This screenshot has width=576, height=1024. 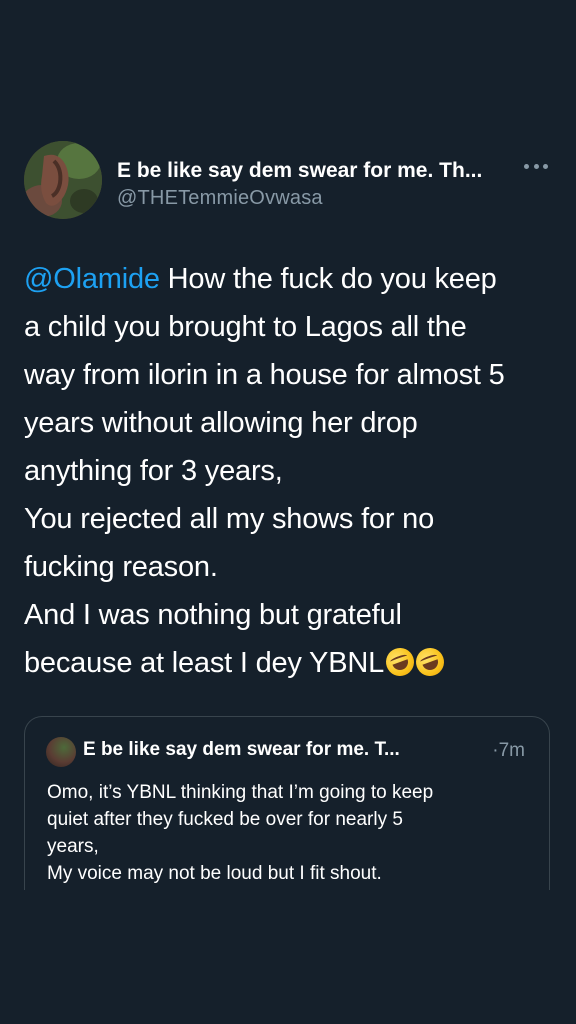 I want to click on tweet-line: You rejected all my shows for no, so click(x=229, y=519).